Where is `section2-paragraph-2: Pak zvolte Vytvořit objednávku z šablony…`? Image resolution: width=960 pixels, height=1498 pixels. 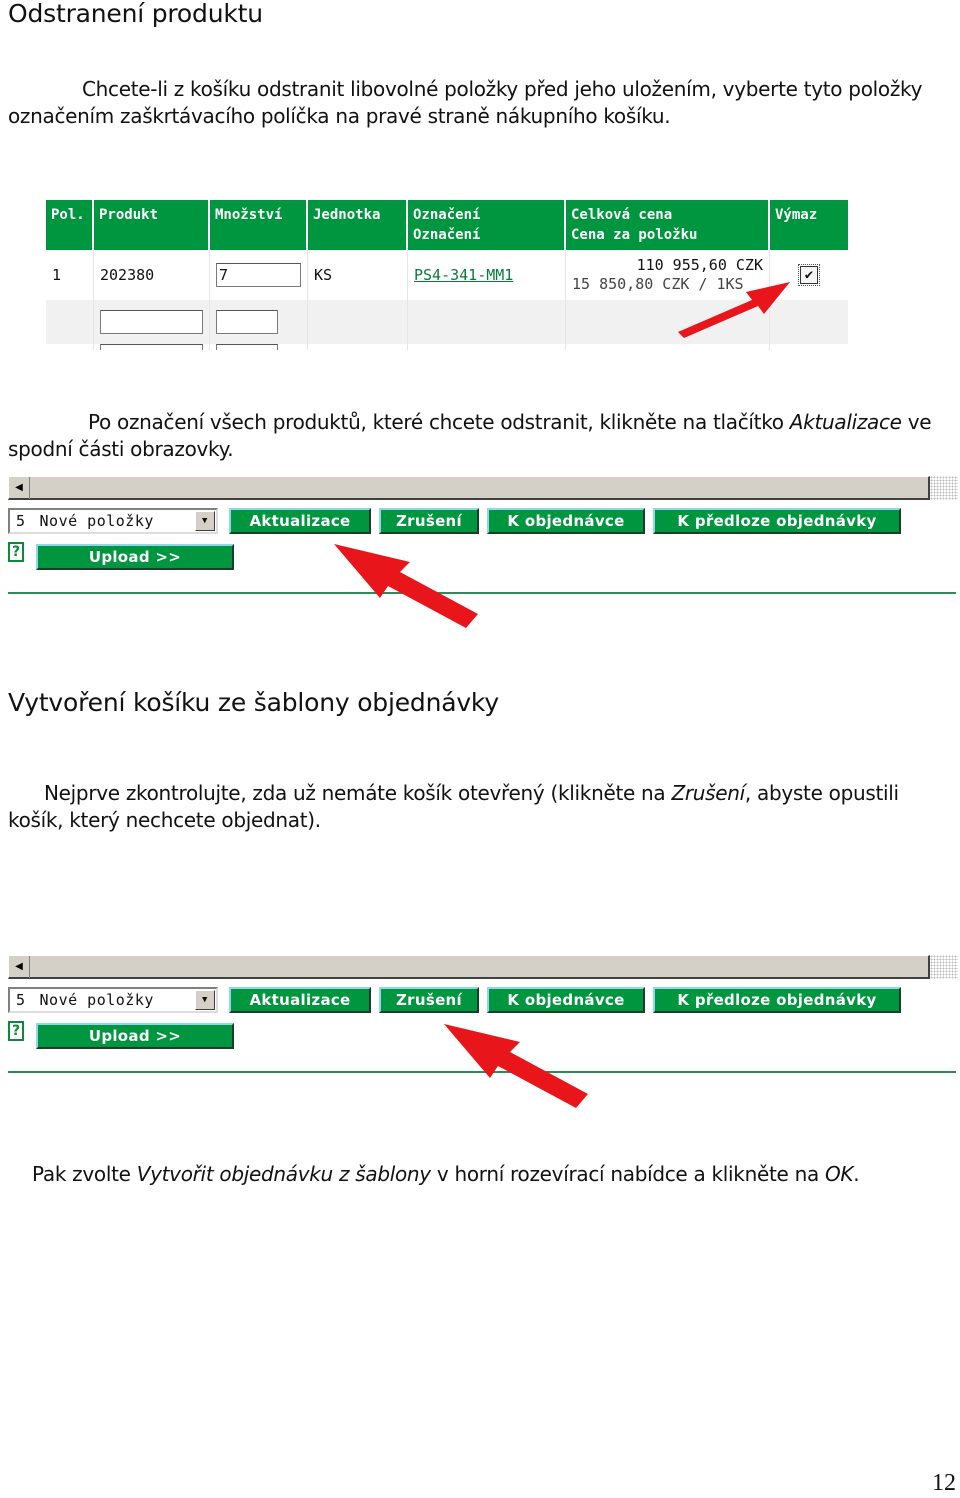
section2-paragraph-2: Pak zvolte Vytvořit objednávku z šablony… is located at coordinates (483, 1174).